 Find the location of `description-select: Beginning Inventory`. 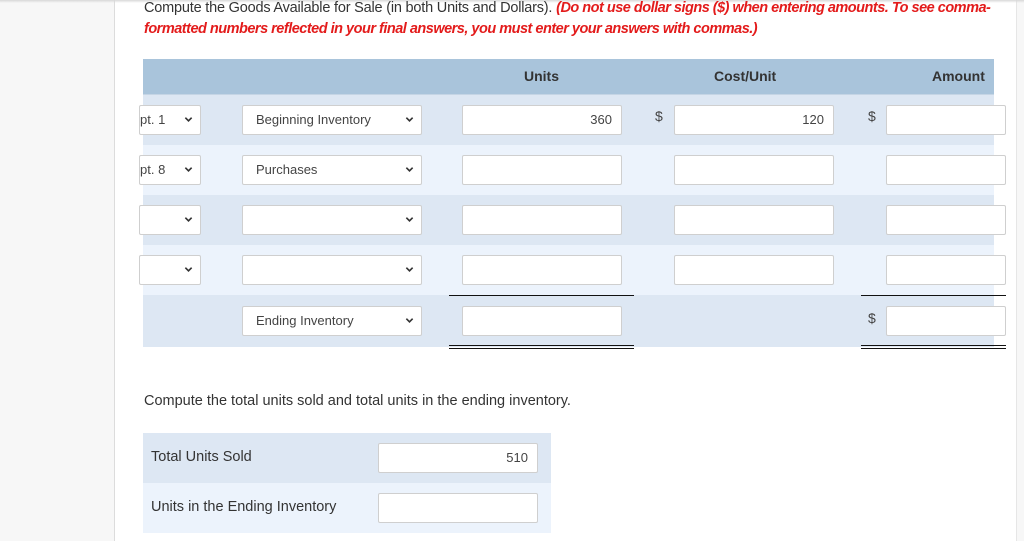

description-select: Beginning Inventory is located at coordinates (332, 120).